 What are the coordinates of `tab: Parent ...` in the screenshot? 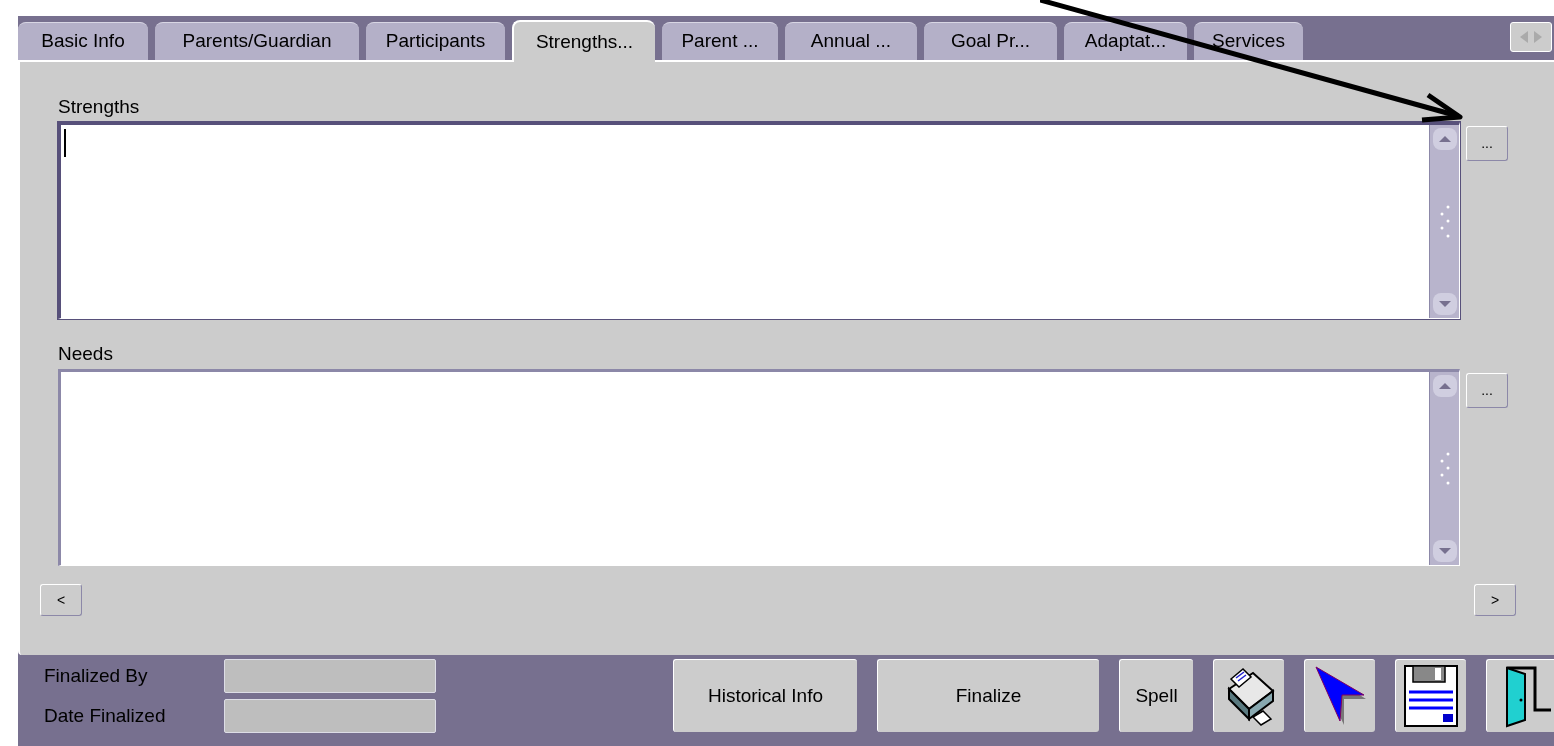 It's located at (720, 41).